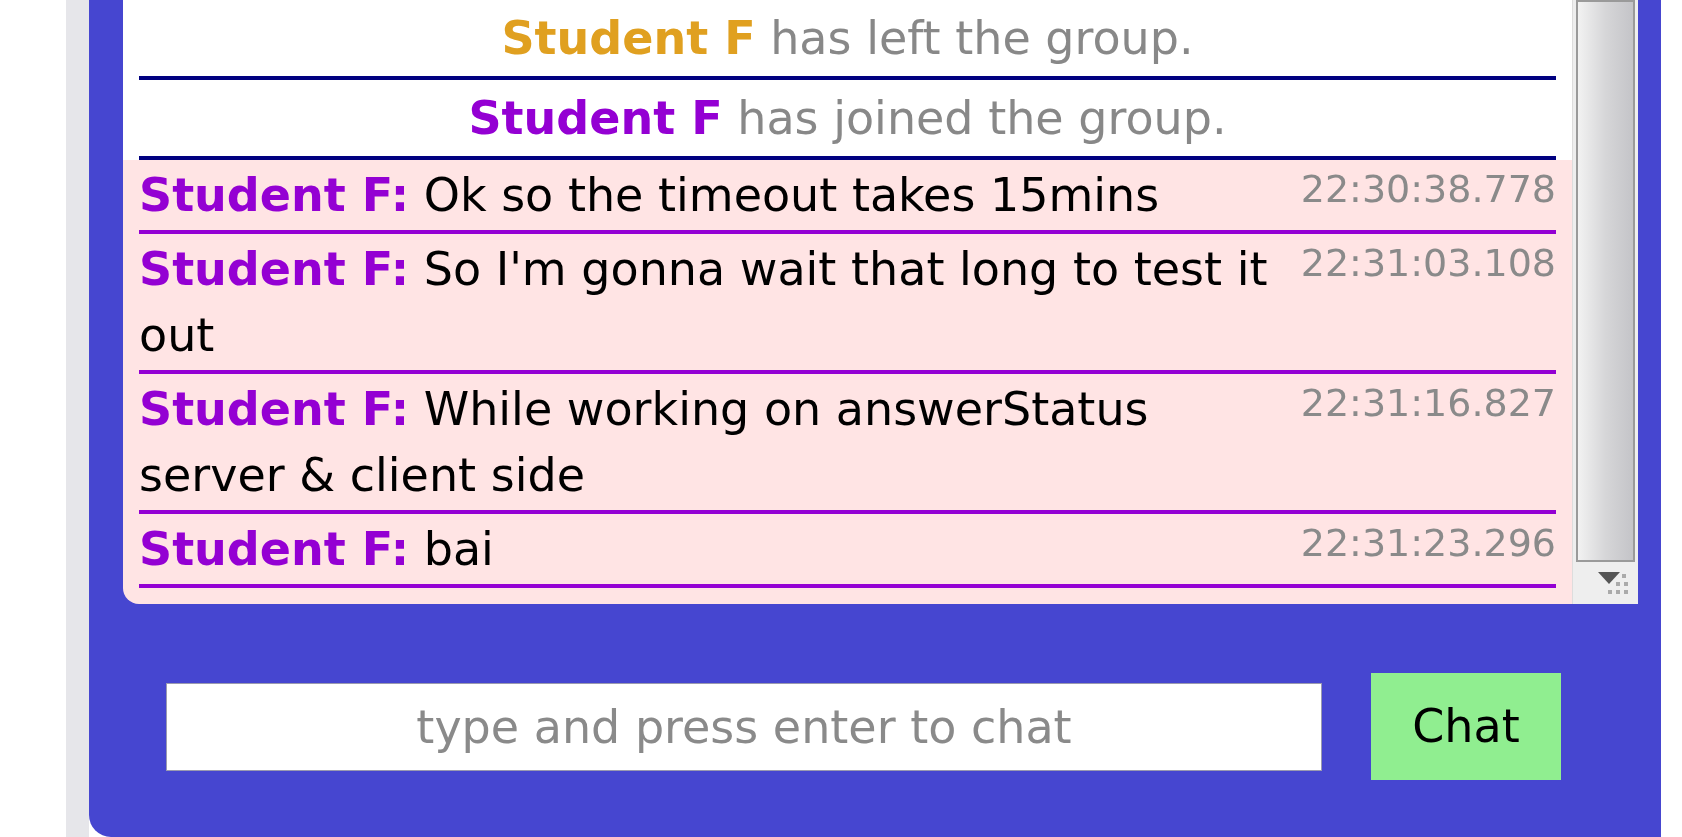 The height and width of the screenshot is (837, 1682). I want to click on scrollbar, so click(1605, 302).